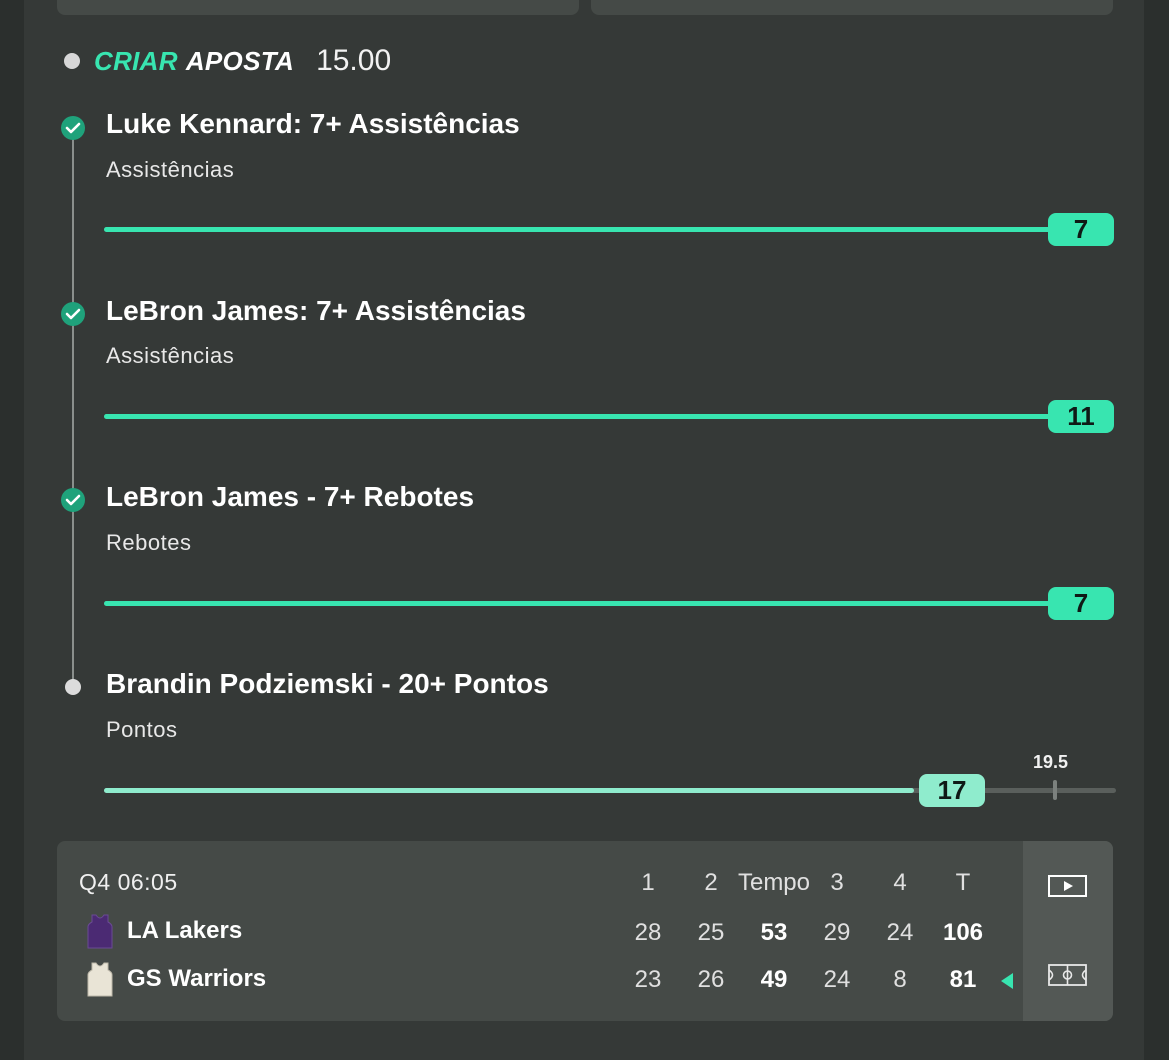  I want to click on score-cell: 49, so click(774, 979).